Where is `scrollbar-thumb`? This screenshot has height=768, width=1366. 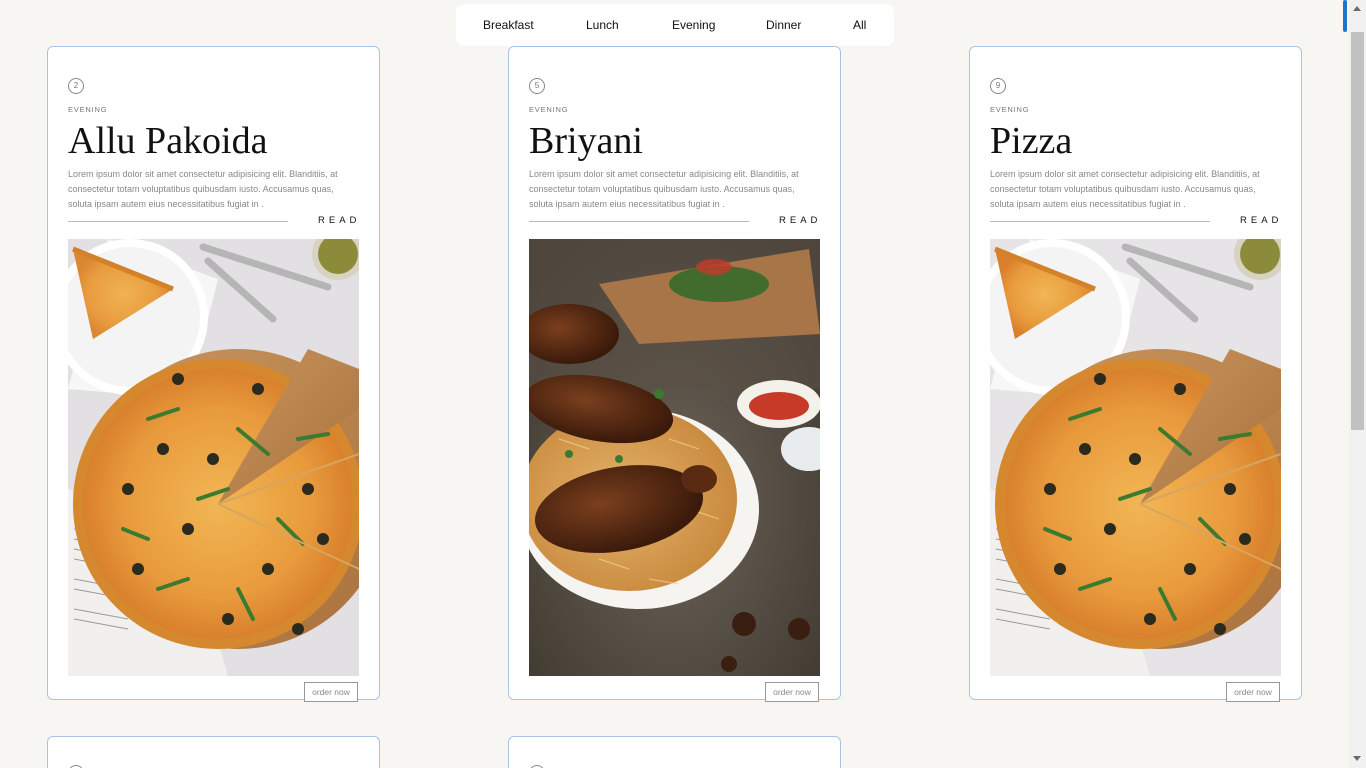 scrollbar-thumb is located at coordinates (1357, 231).